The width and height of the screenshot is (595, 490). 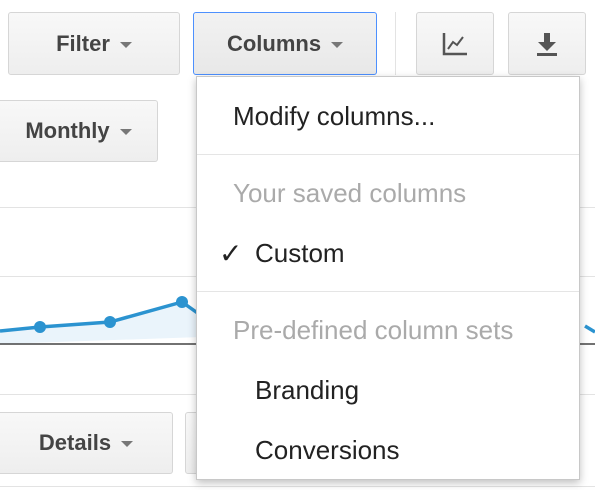 I want to click on download-button, so click(x=547, y=43).